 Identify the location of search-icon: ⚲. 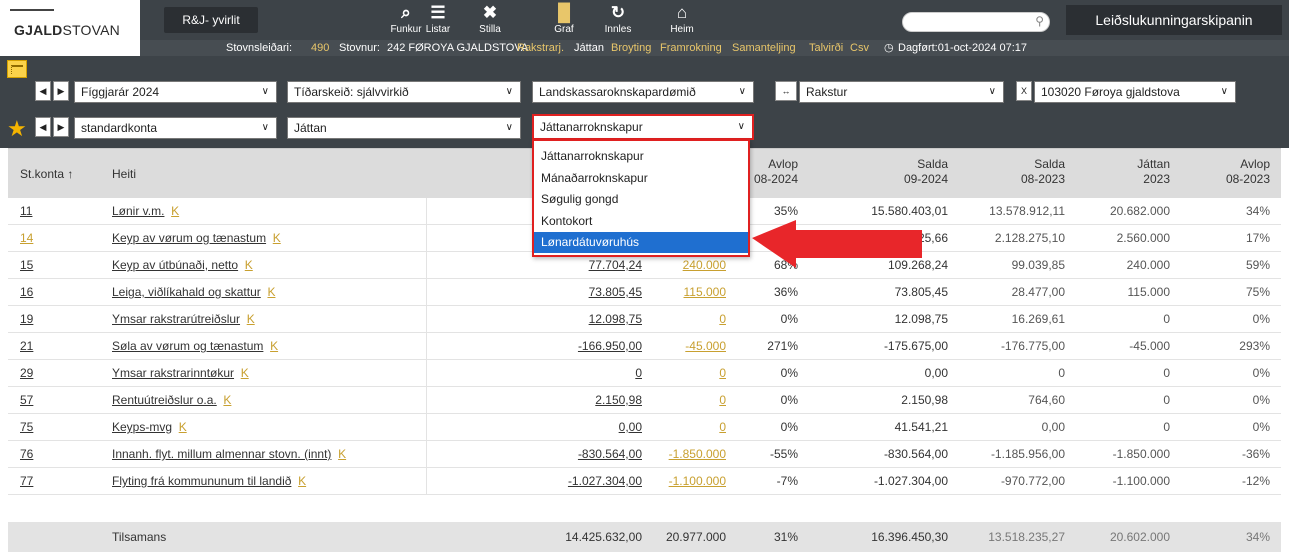
(1039, 21).